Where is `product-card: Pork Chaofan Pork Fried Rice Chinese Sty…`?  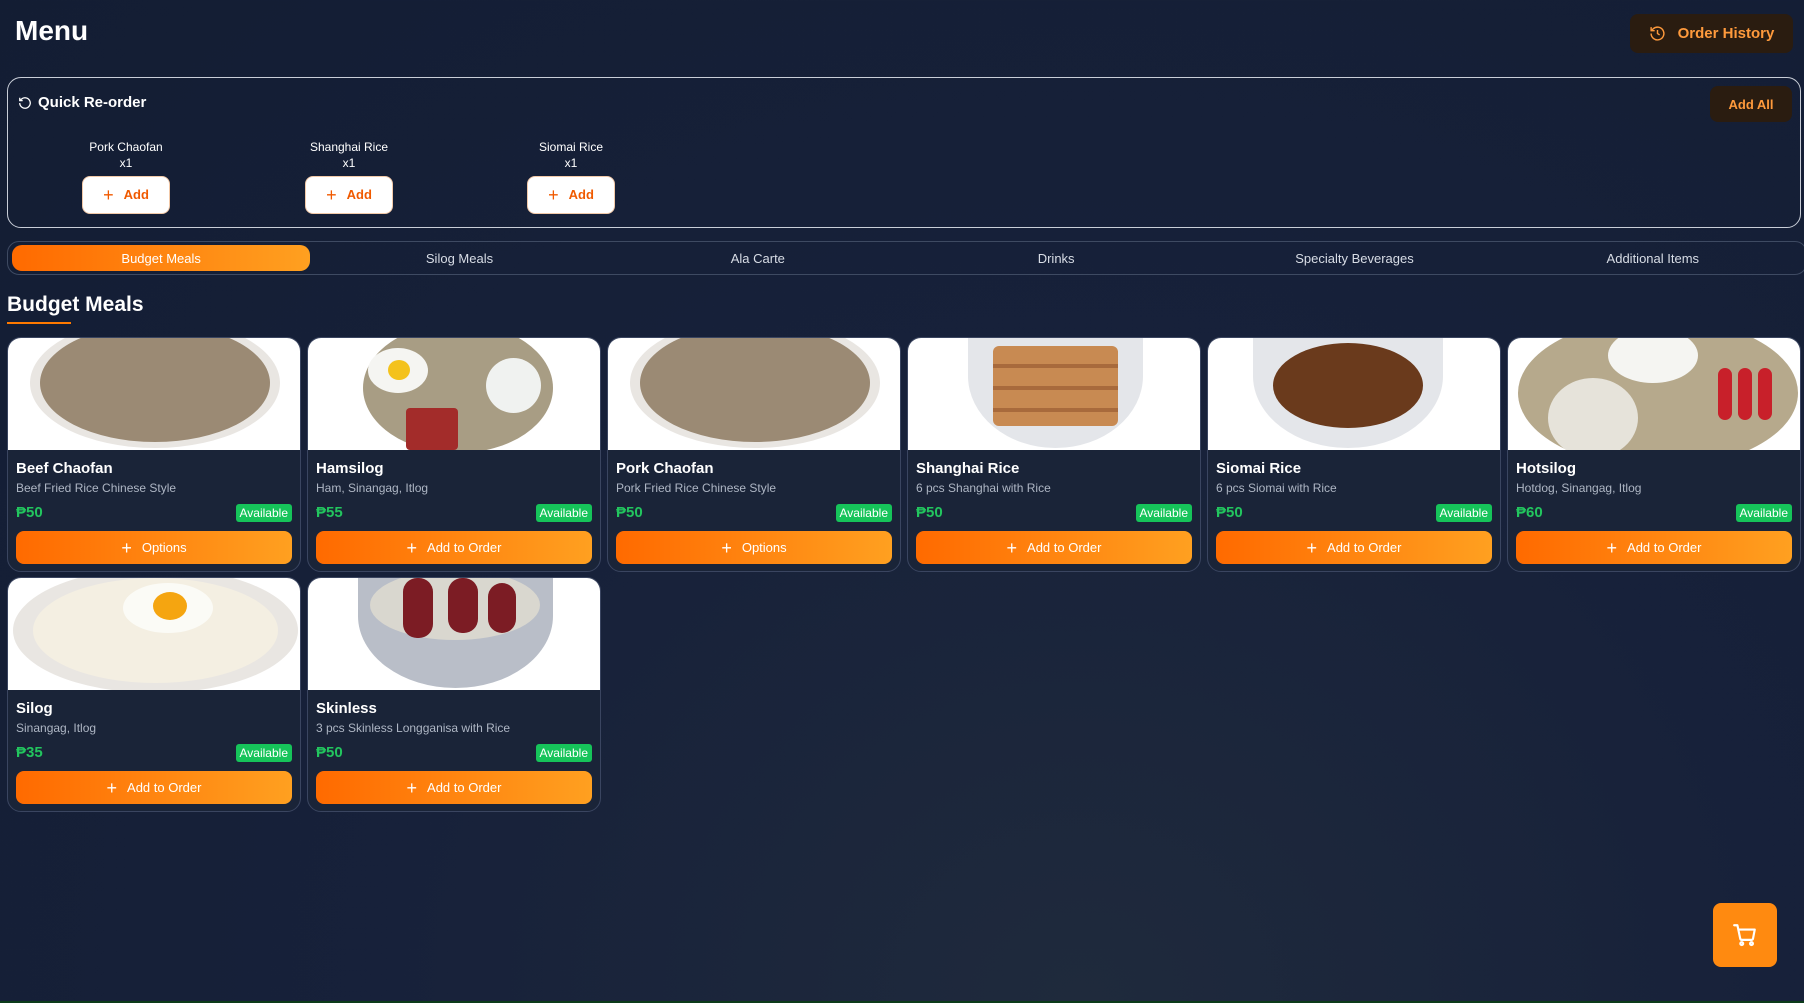
product-card: Pork Chaofan Pork Fried Rice Chinese Sty… is located at coordinates (754, 454).